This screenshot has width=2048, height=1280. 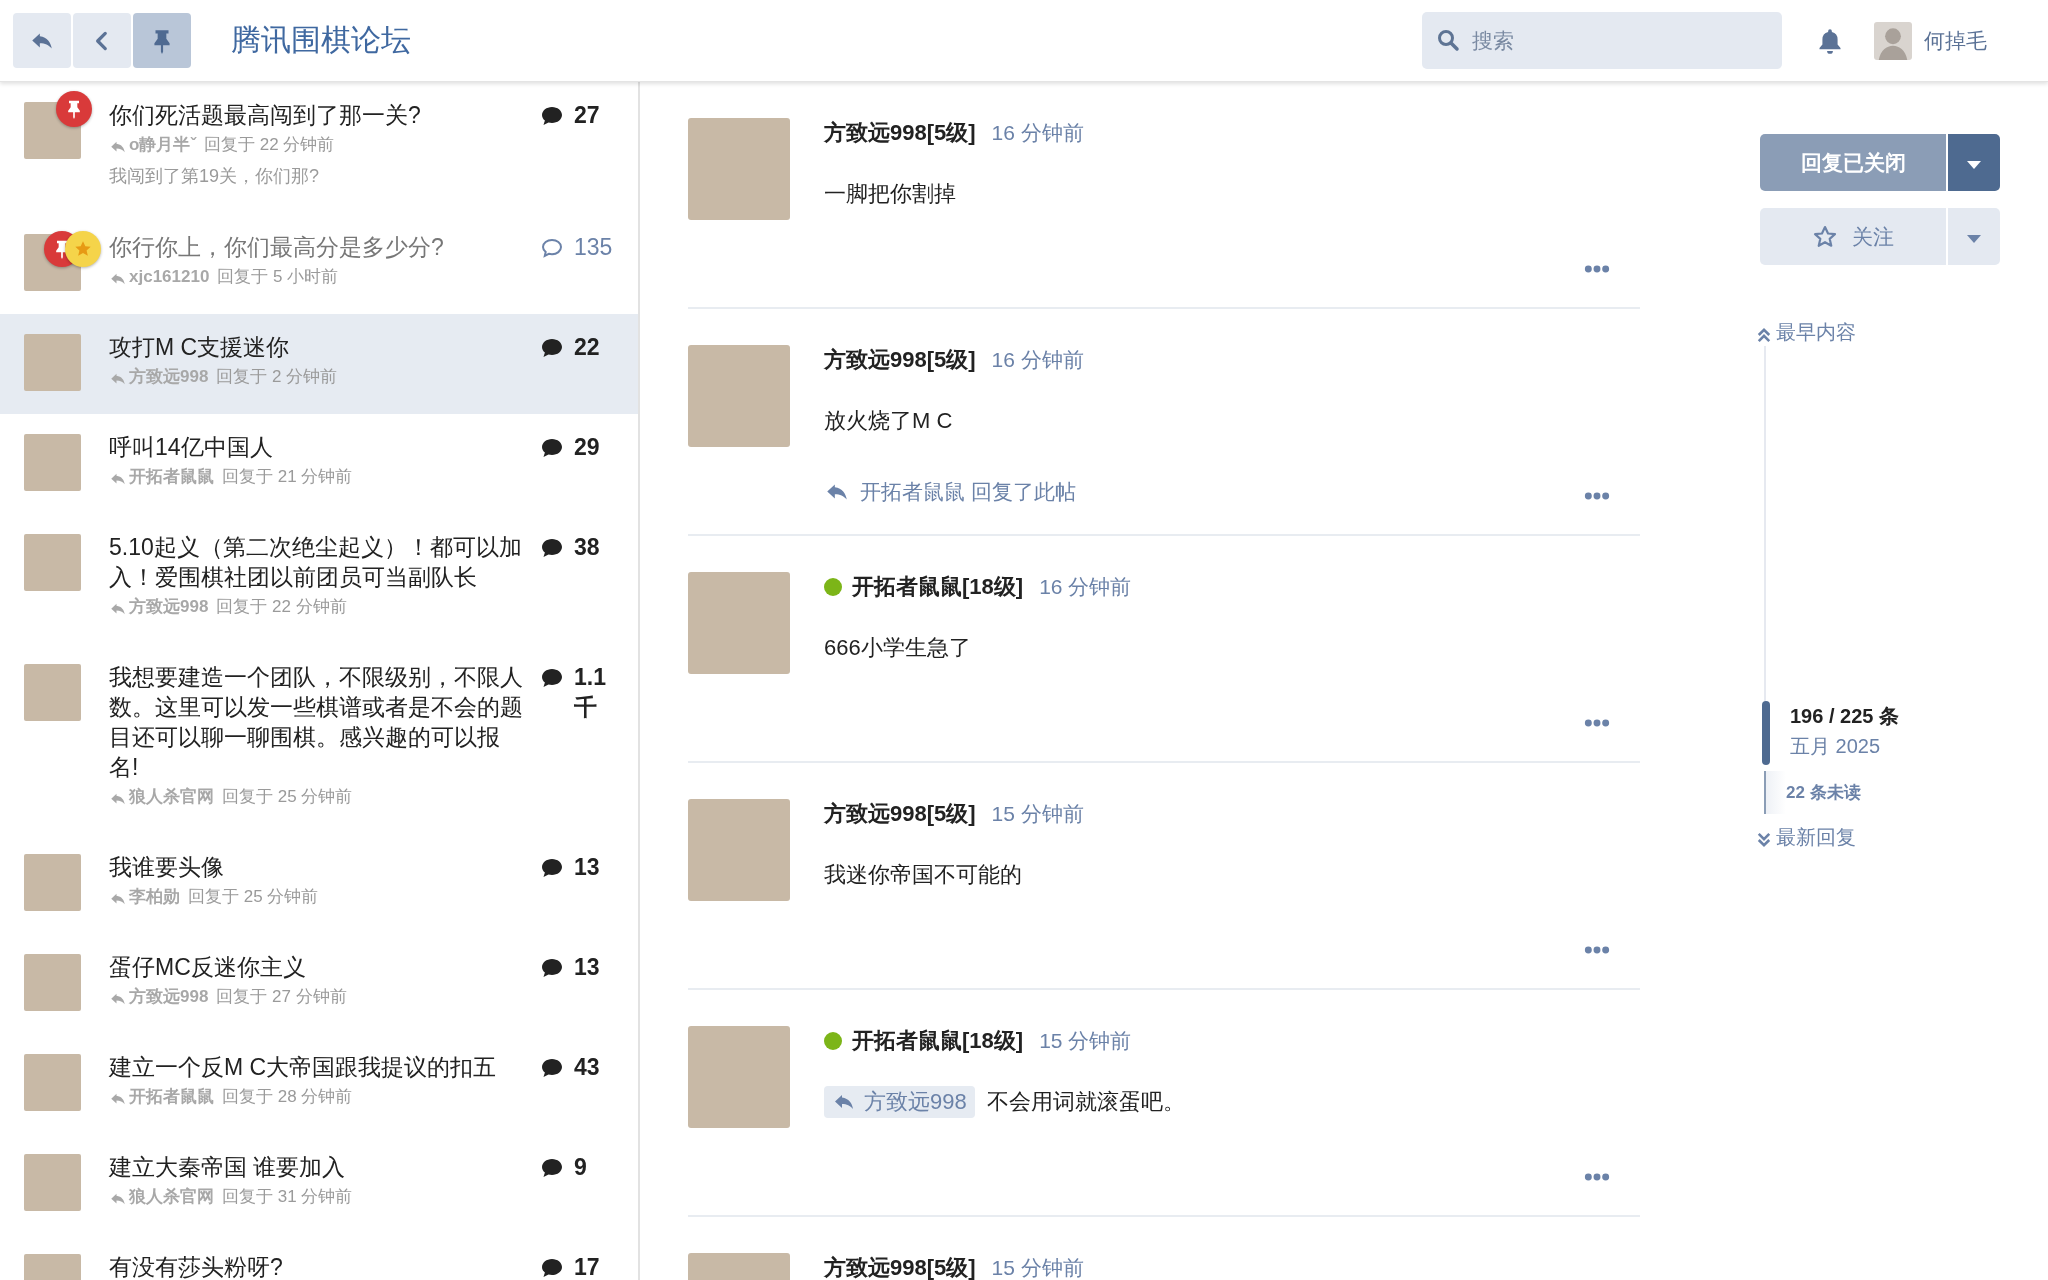 What do you see at coordinates (923, 875) in the screenshot?
I see `post-text: 我迷你帝国不可能的` at bounding box center [923, 875].